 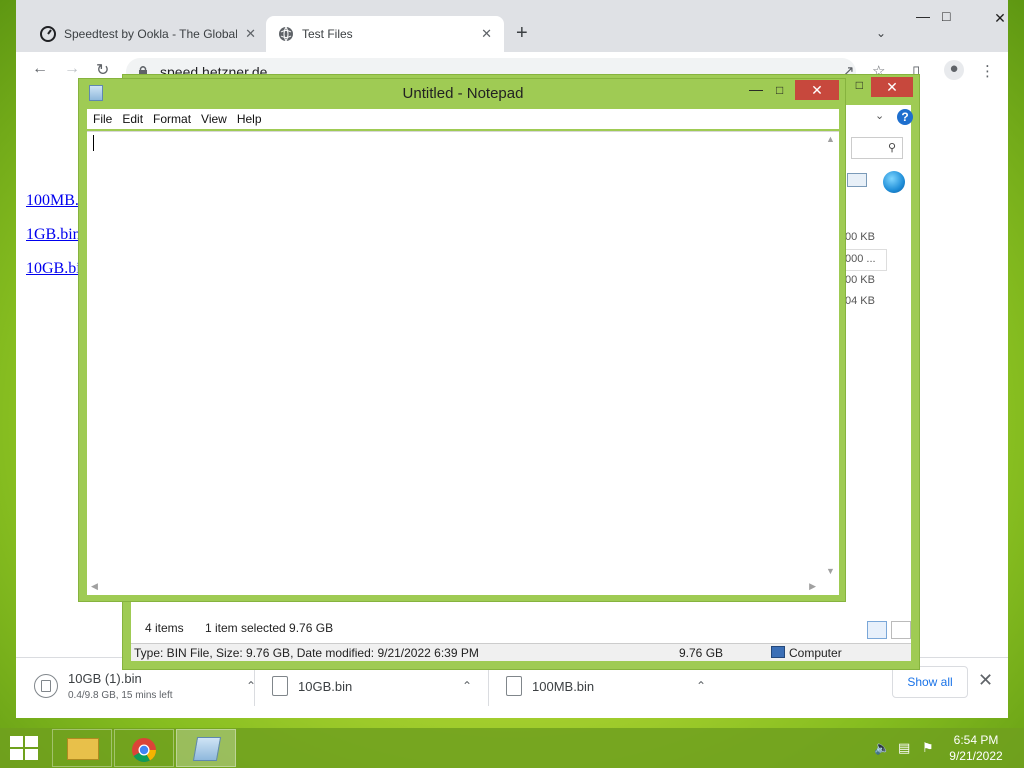 I want to click on status-bar: 4 items 1 item selected 9.76 GB, so click(x=521, y=628).